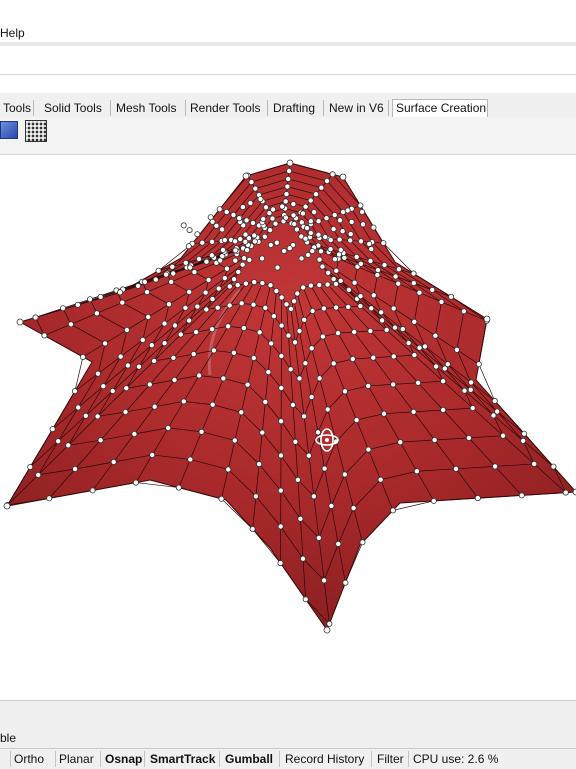 The width and height of the screenshot is (576, 769). Describe the element at coordinates (357, 108) in the screenshot. I see `tab-new-in-v6: New in V6` at that location.